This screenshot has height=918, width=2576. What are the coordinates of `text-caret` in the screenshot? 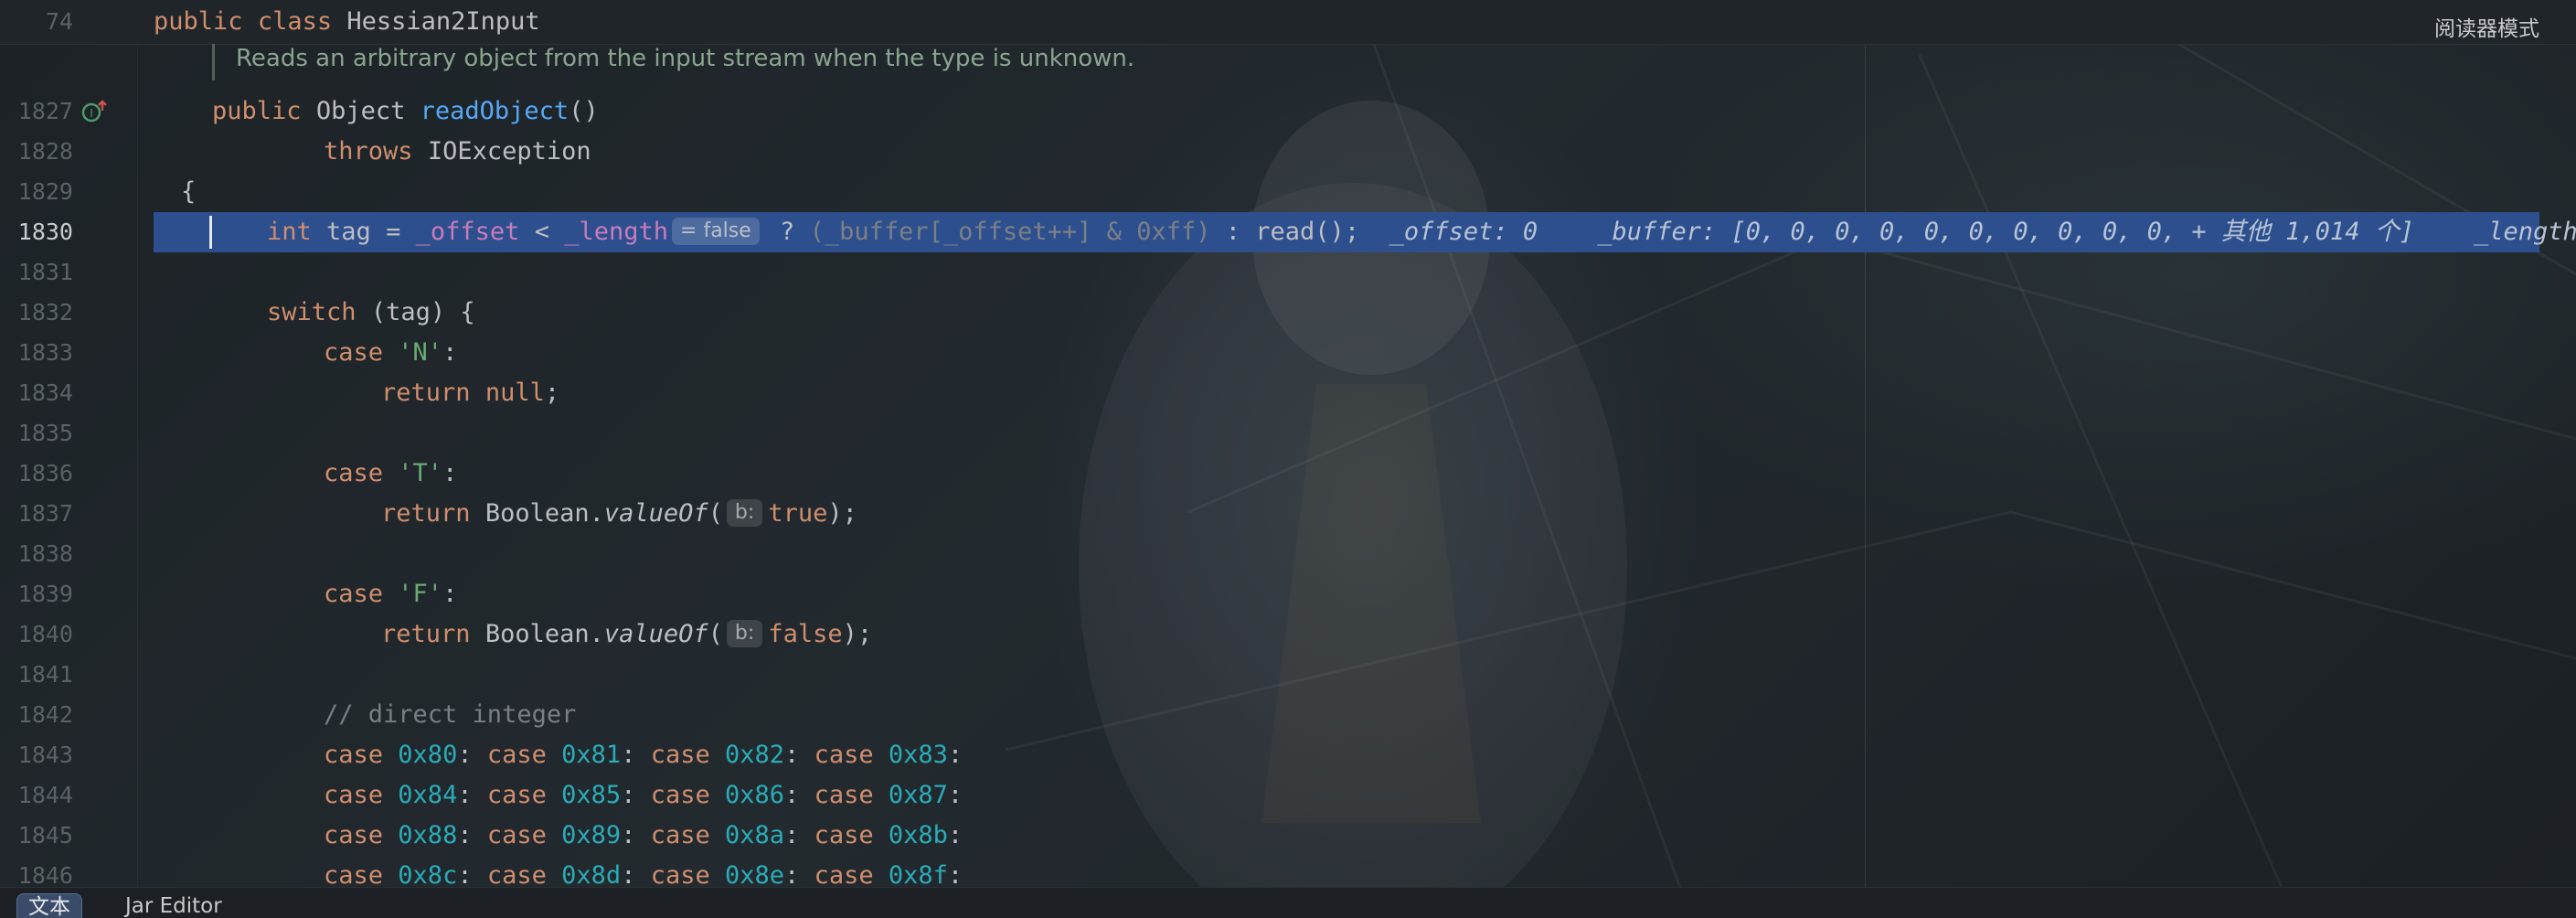 It's located at (210, 232).